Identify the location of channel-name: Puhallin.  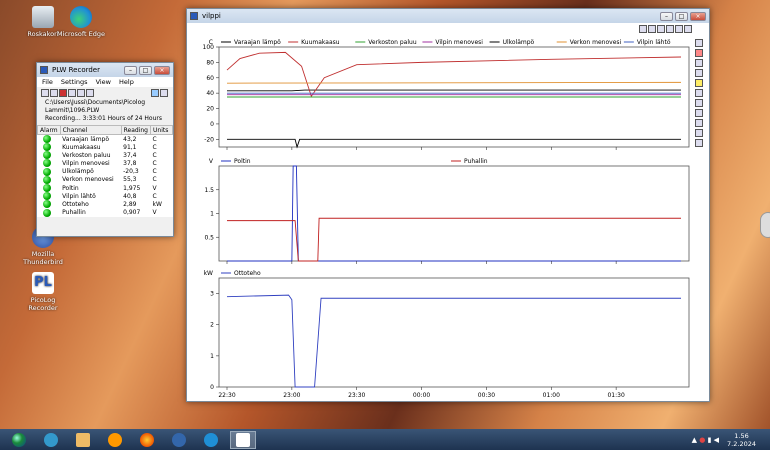
(74, 213).